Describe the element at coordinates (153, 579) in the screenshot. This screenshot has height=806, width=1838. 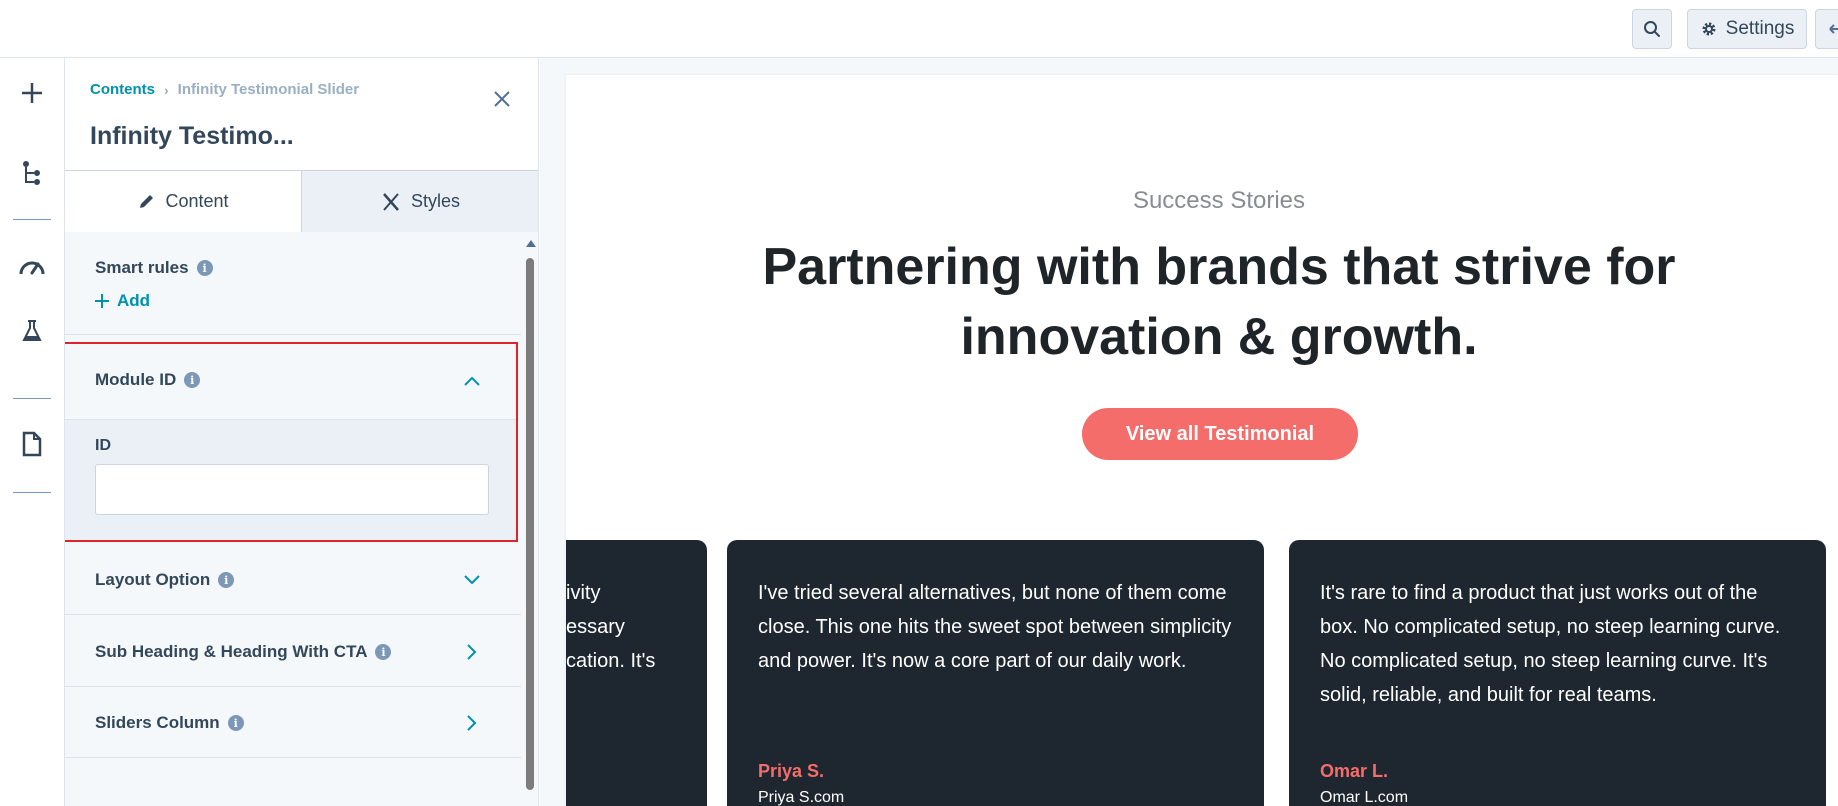
I see `layout-option-label: Layout Option` at that location.